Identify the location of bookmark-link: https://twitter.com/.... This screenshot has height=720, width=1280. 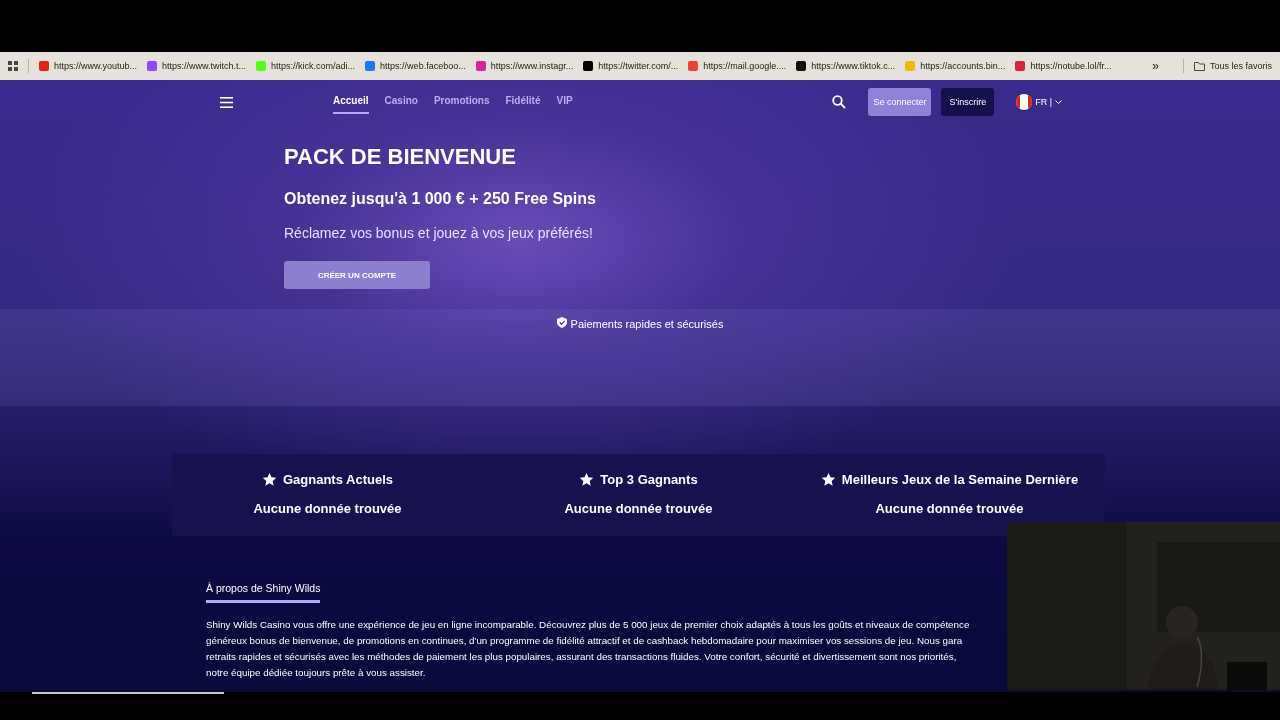
(631, 66).